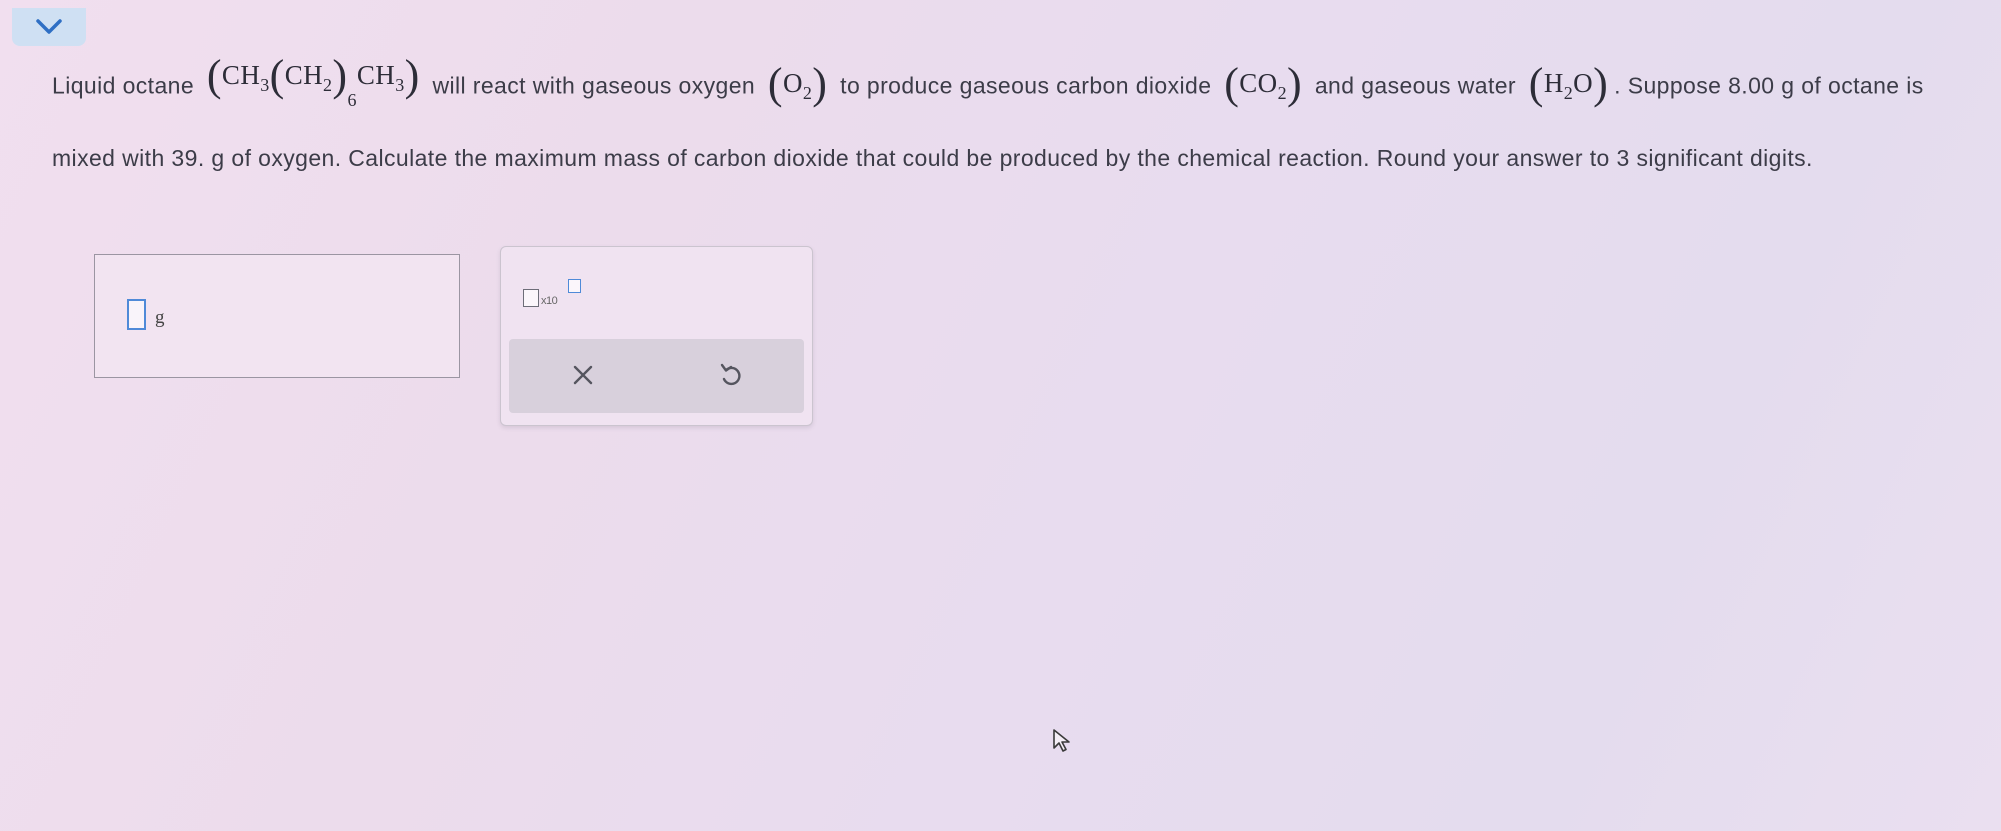 This screenshot has width=2001, height=831. Describe the element at coordinates (797, 83) in the screenshot. I see `oxygen-formula: (O2)` at that location.